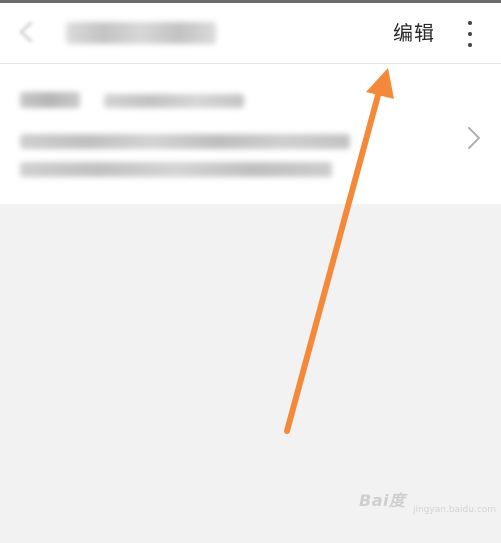  I want to click on edit-button: 编辑, so click(414, 33).